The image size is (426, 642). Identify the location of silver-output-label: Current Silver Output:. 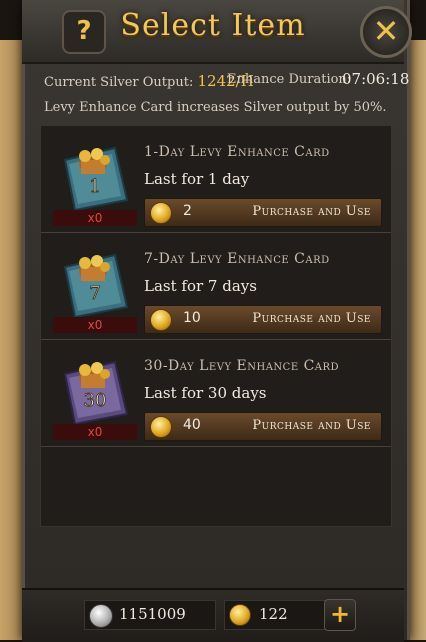
(119, 82).